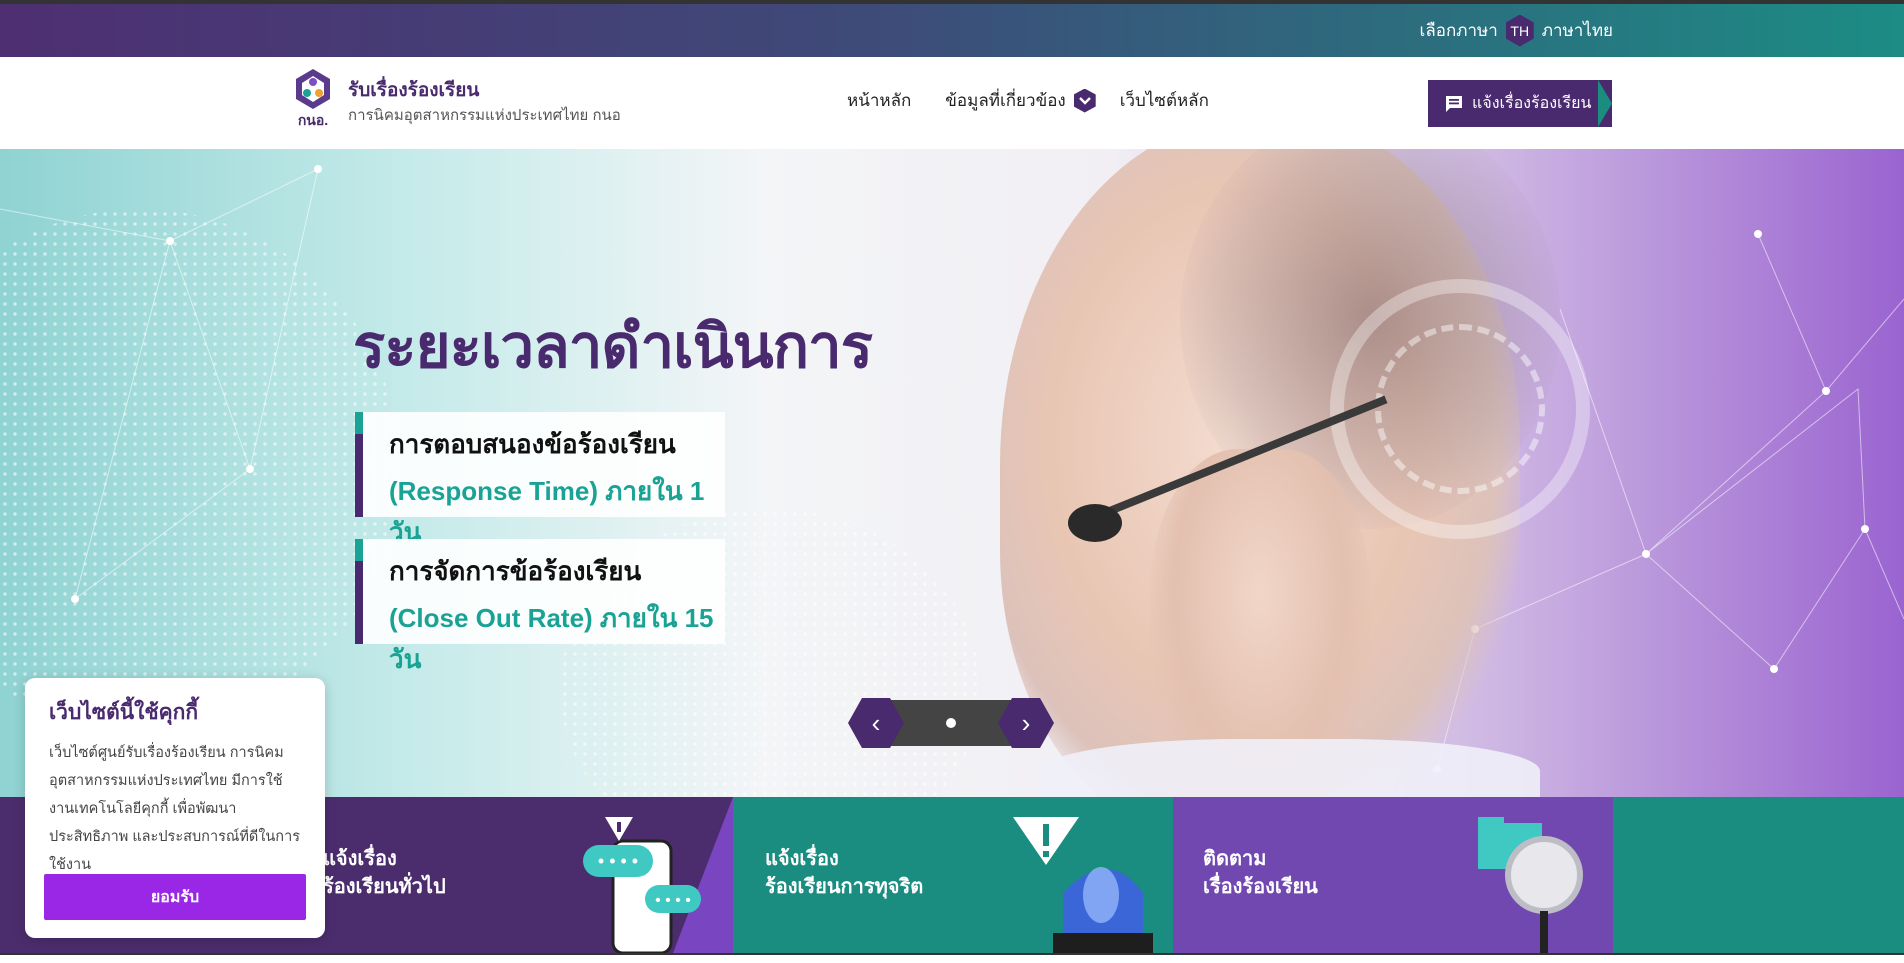 The image size is (1904, 963). I want to click on brand-title: รับเรื่องร้องเรียน, so click(414, 90).